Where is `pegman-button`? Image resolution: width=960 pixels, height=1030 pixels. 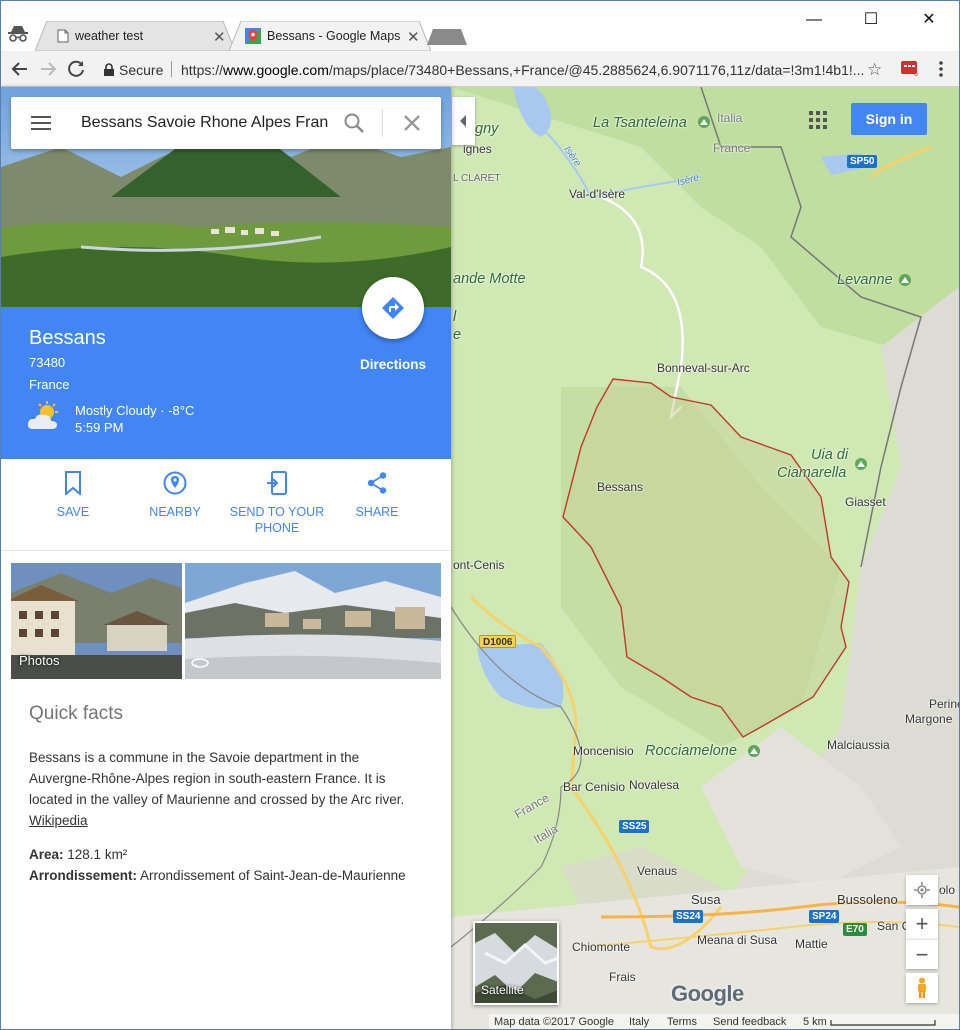 pegman-button is located at coordinates (922, 988).